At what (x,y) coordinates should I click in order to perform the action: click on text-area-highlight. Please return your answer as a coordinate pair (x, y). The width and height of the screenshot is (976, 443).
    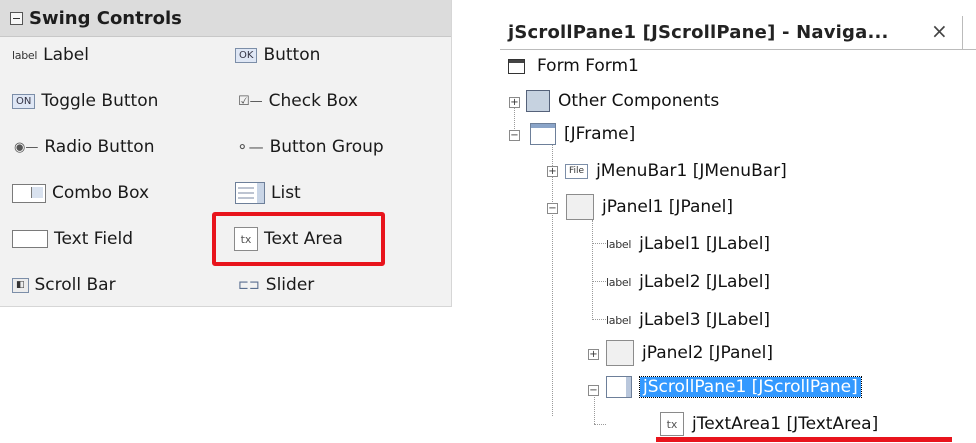
    Looking at the image, I should click on (298, 239).